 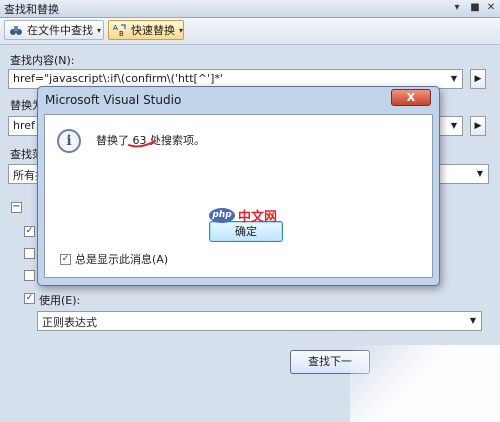 What do you see at coordinates (457, 8) in the screenshot?
I see `window-menu-button: ▾` at bounding box center [457, 8].